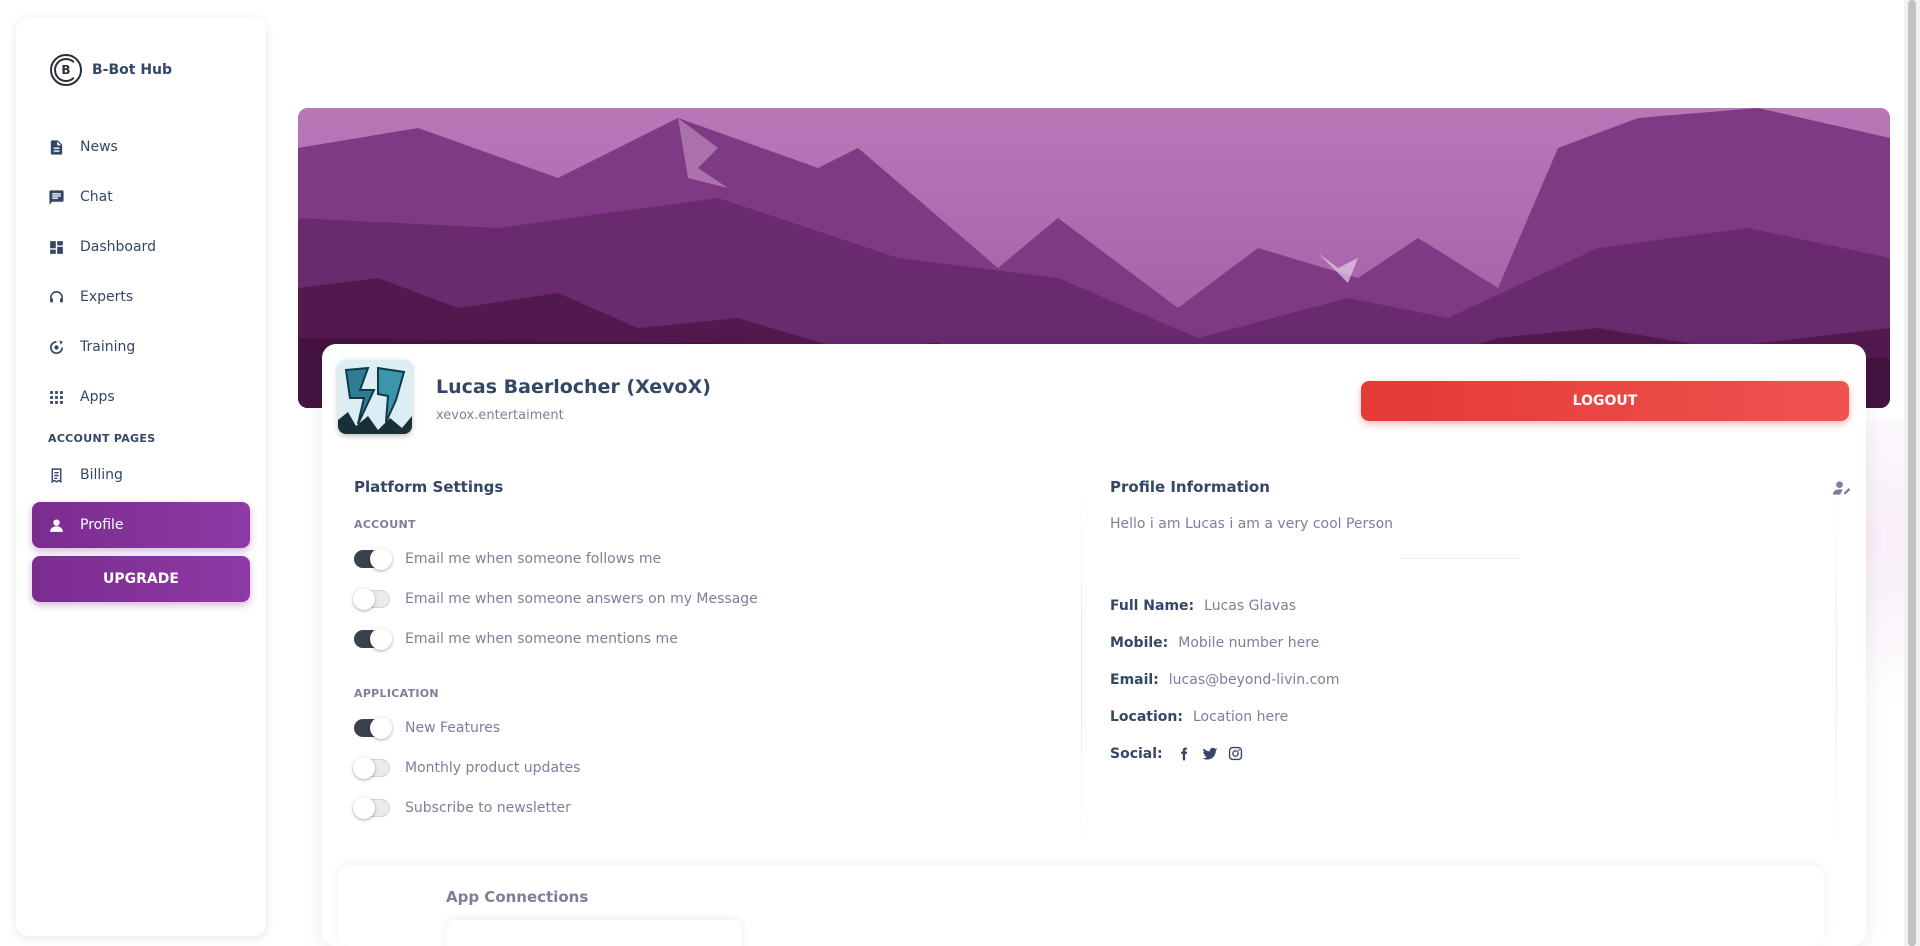  I want to click on scrollbar-thumb, so click(1912, 473).